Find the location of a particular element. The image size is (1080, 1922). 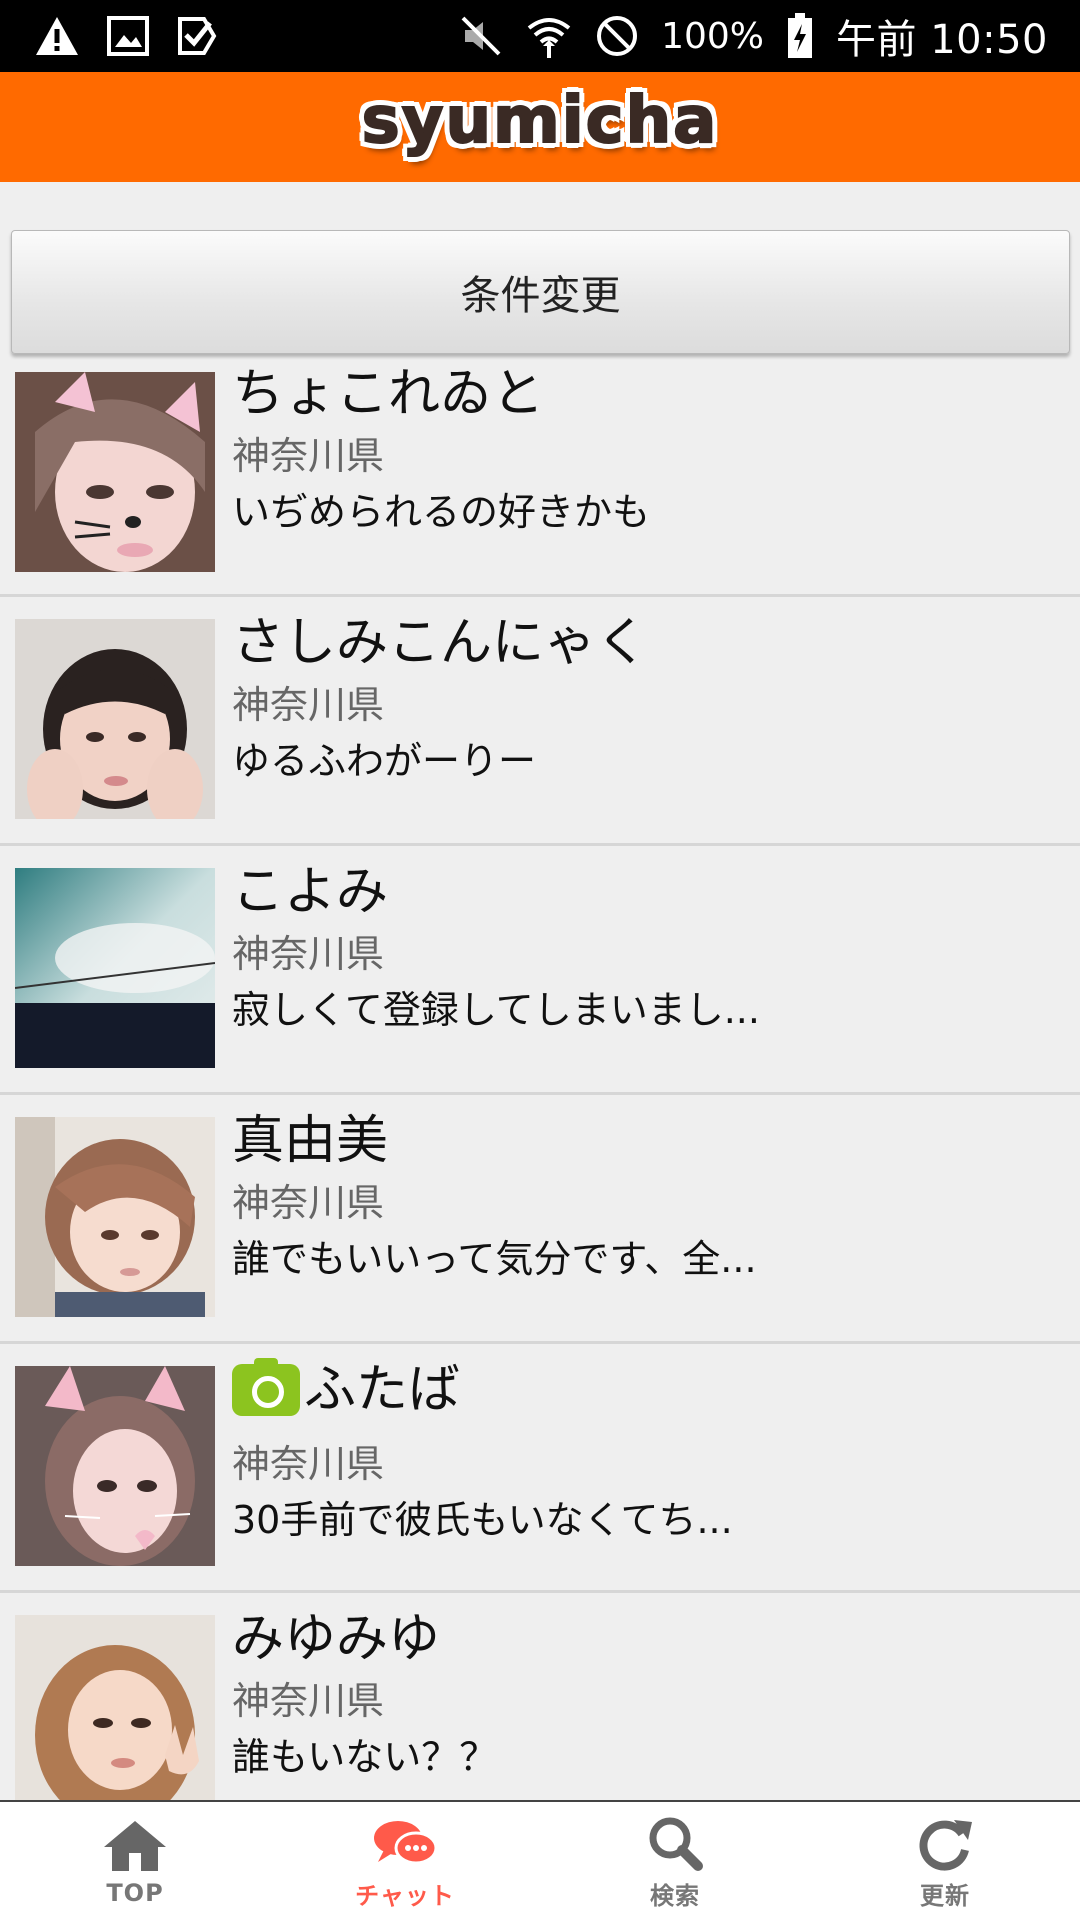

warning-icon is located at coordinates (57, 36).